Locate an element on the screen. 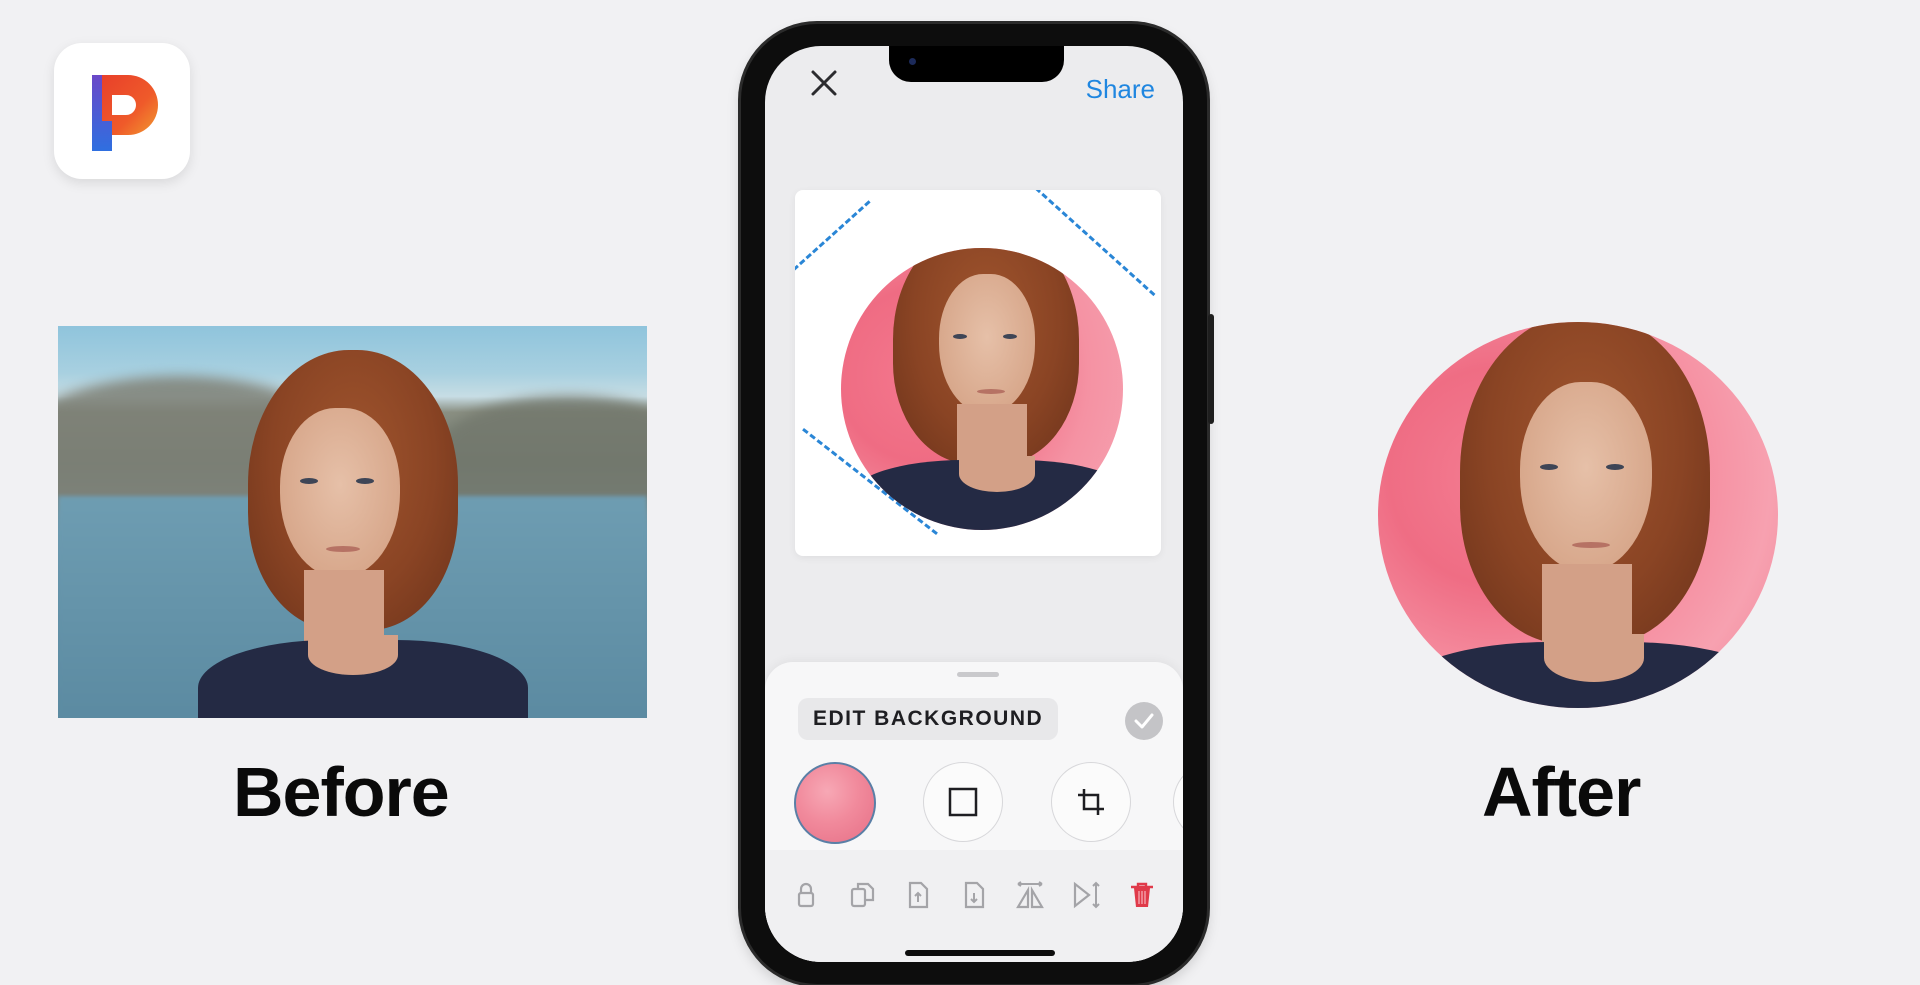  after-photo is located at coordinates (1578, 515).